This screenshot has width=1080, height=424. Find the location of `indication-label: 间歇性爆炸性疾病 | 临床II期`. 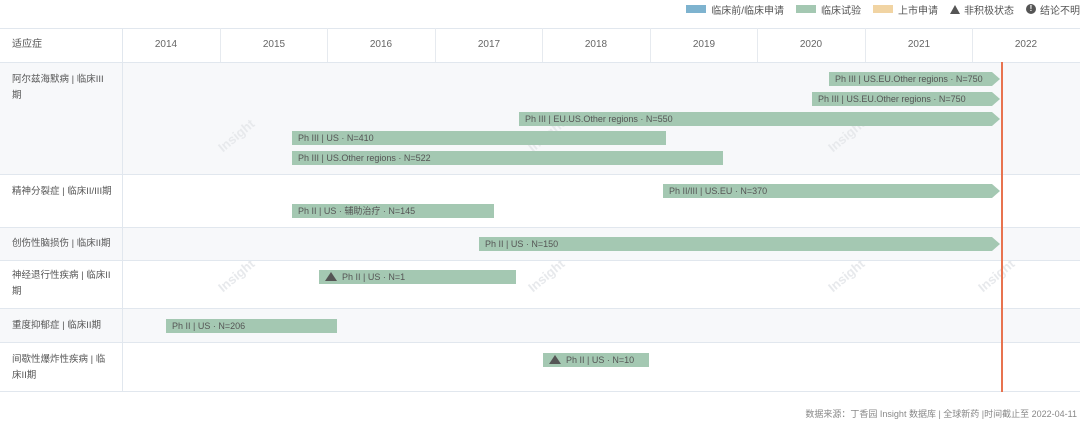

indication-label: 间歇性爆炸性疾病 | 临床II期 is located at coordinates (59, 367).